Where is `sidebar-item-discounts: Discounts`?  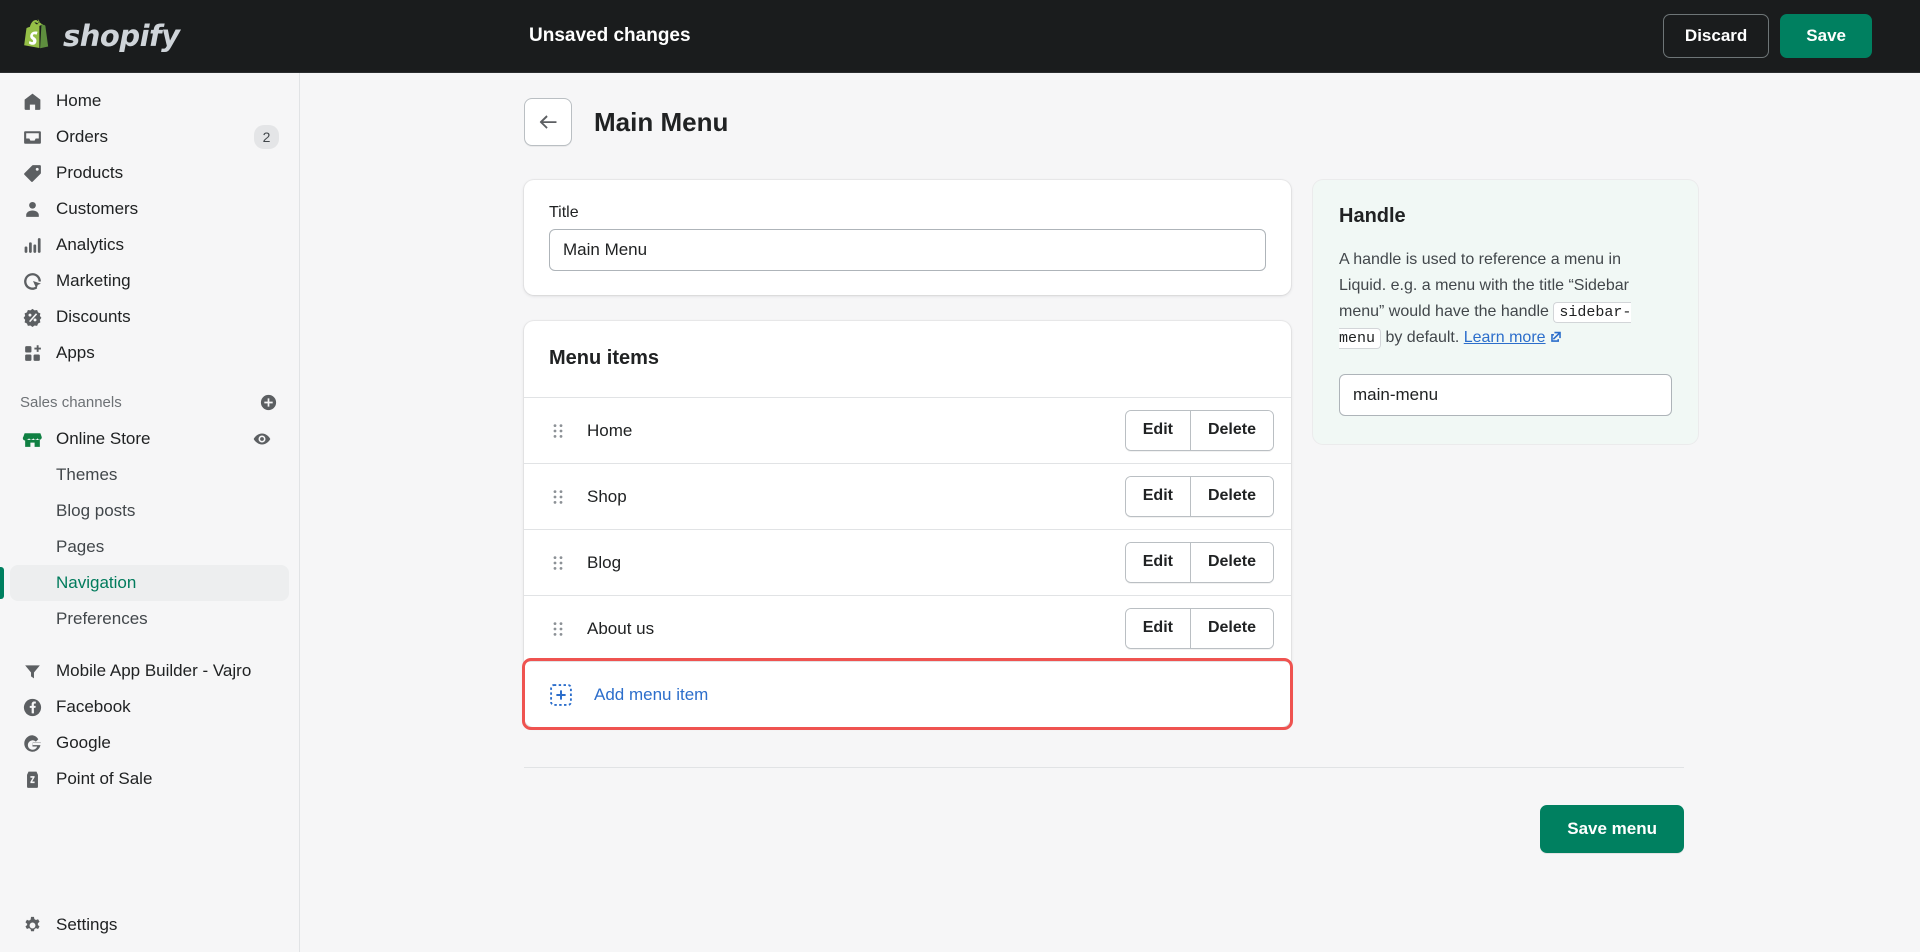
sidebar-item-discounts: Discounts is located at coordinates (149, 317).